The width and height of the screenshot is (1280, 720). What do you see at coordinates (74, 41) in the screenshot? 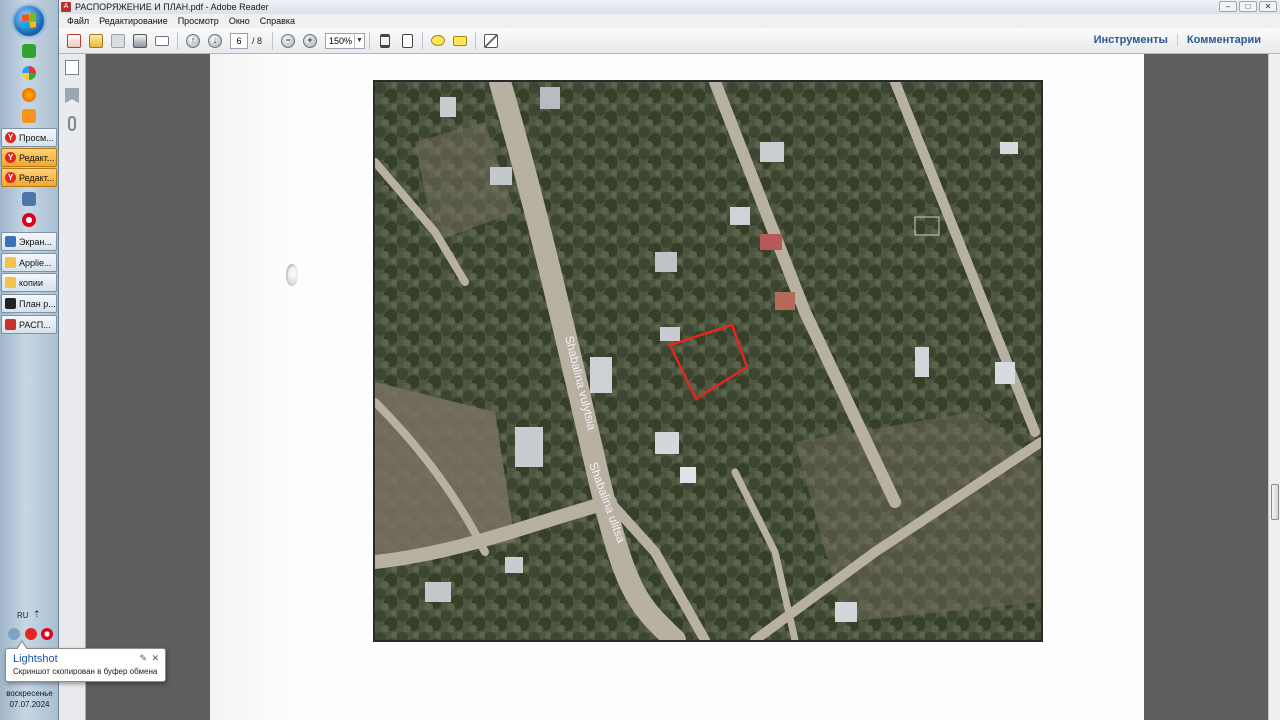
I see `create-pdf-button` at bounding box center [74, 41].